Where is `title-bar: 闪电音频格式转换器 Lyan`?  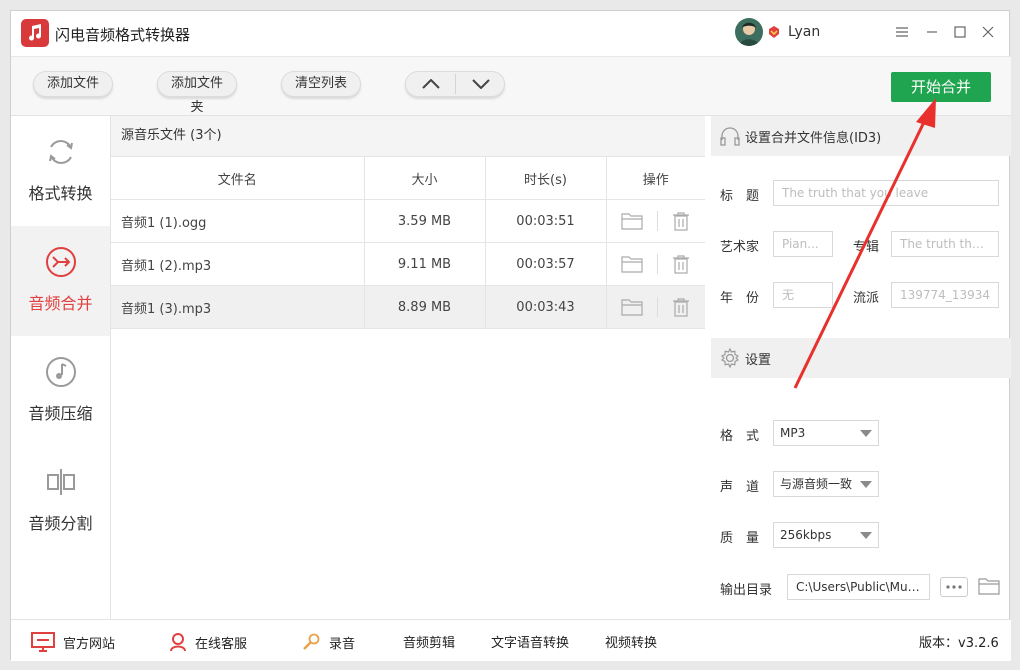 title-bar: 闪电音频格式转换器 Lyan is located at coordinates (511, 33).